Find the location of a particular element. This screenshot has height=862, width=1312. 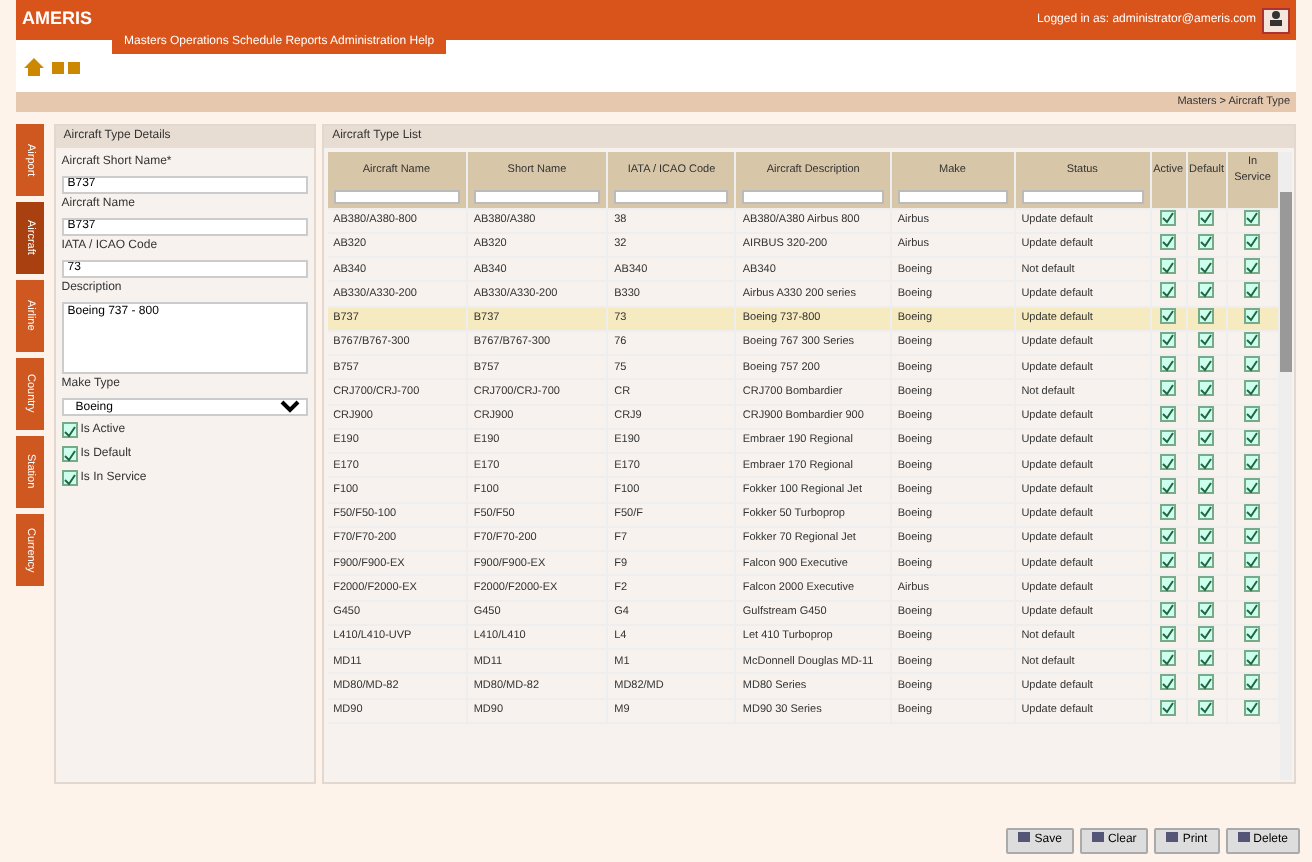

user-icon is located at coordinates (1276, 18).